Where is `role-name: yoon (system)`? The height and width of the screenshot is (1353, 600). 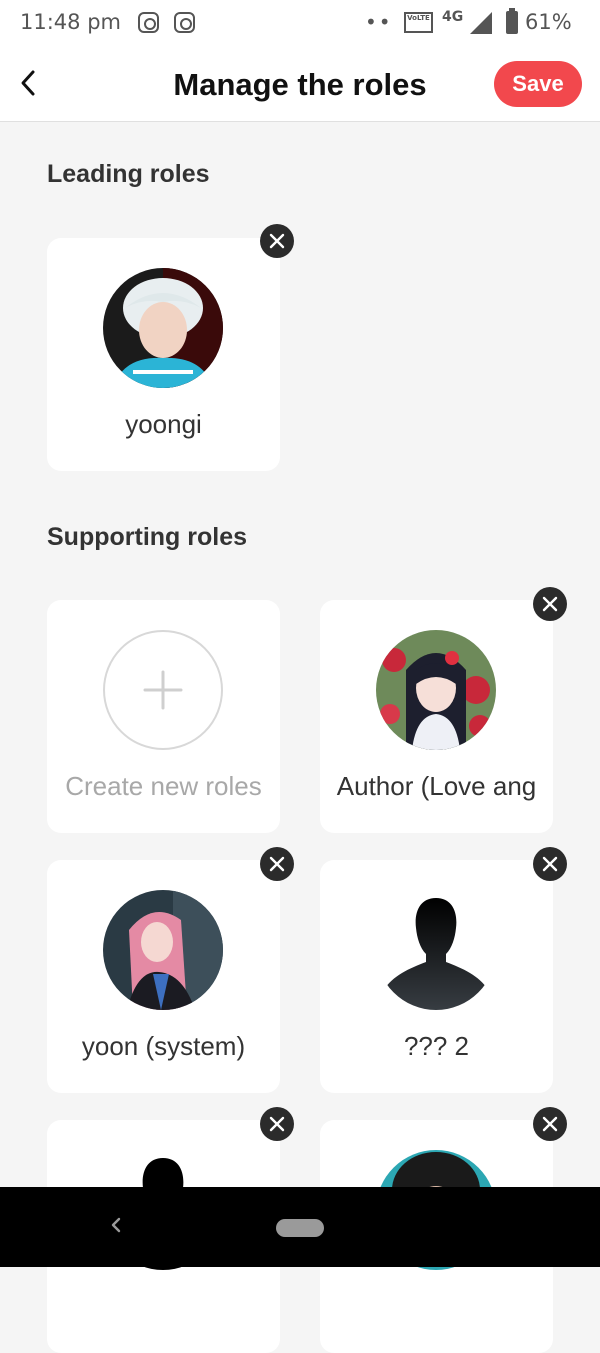 role-name: yoon (system) is located at coordinates (163, 1046).